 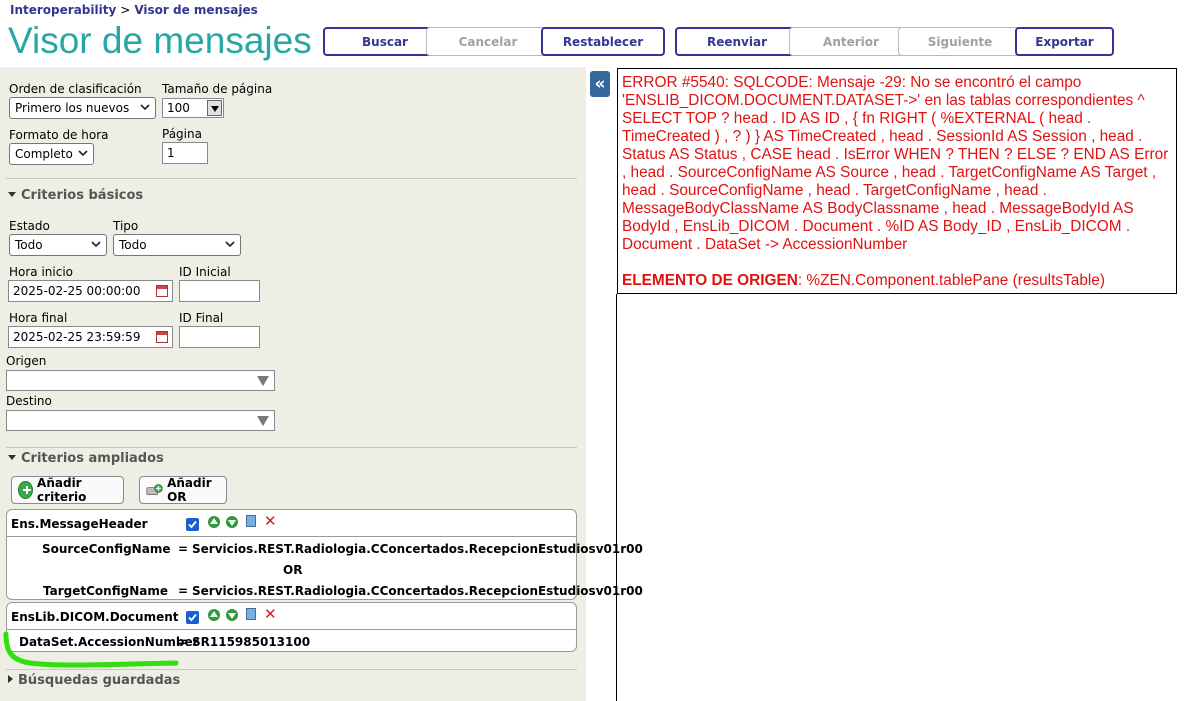 I want to click on start-time-label: Hora inicio, so click(x=41, y=272).